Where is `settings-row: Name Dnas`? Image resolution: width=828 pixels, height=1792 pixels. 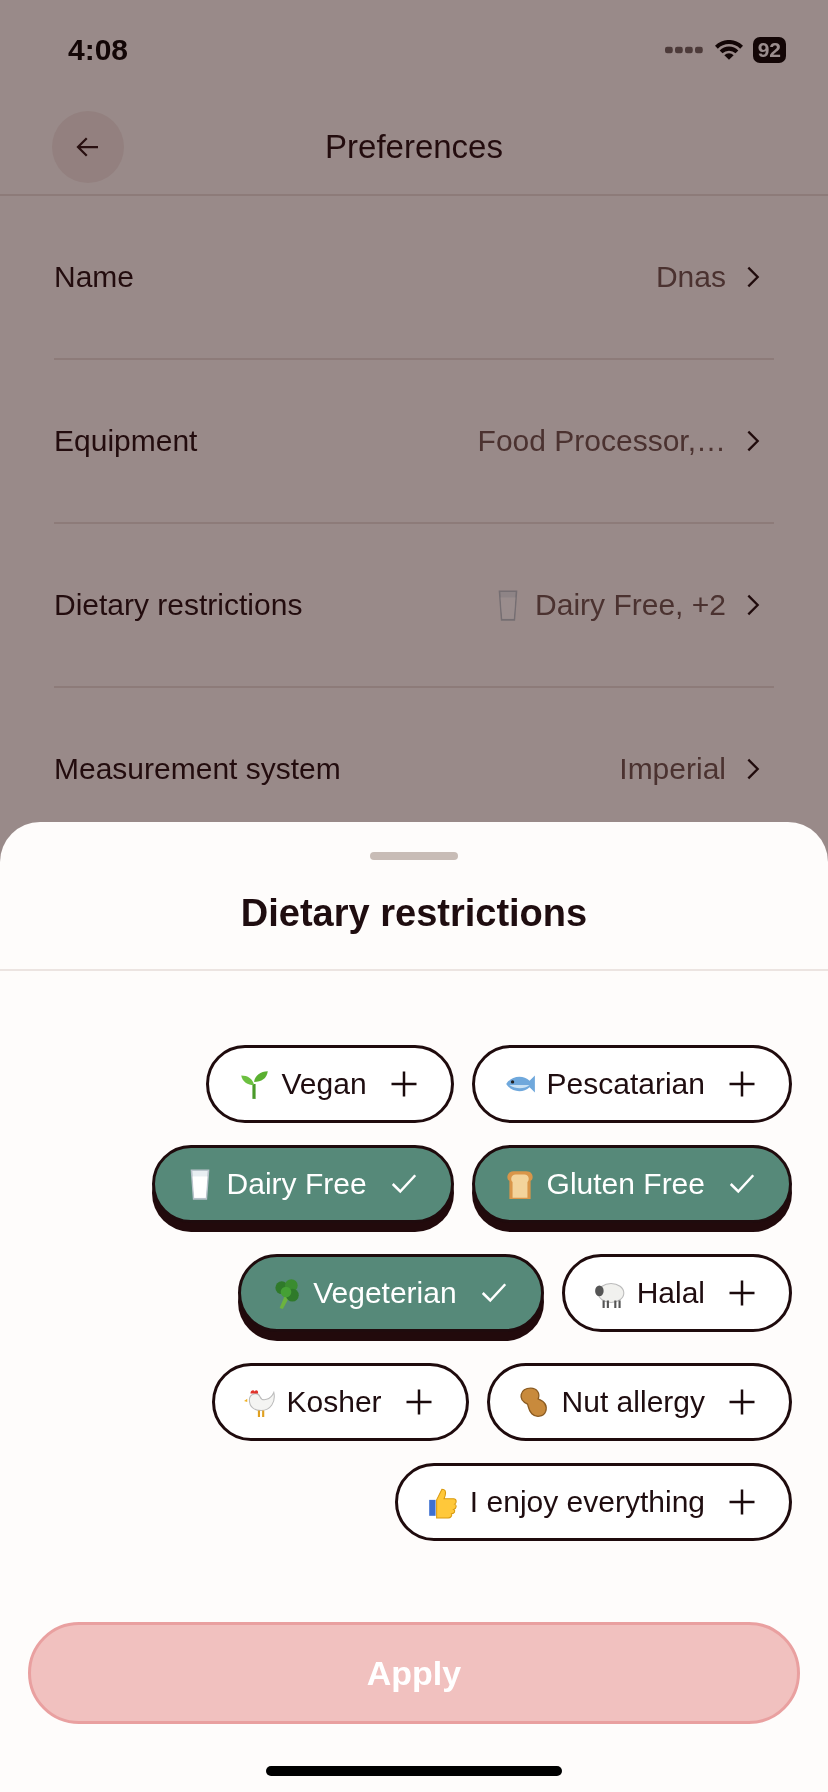 settings-row: Name Dnas is located at coordinates (414, 278).